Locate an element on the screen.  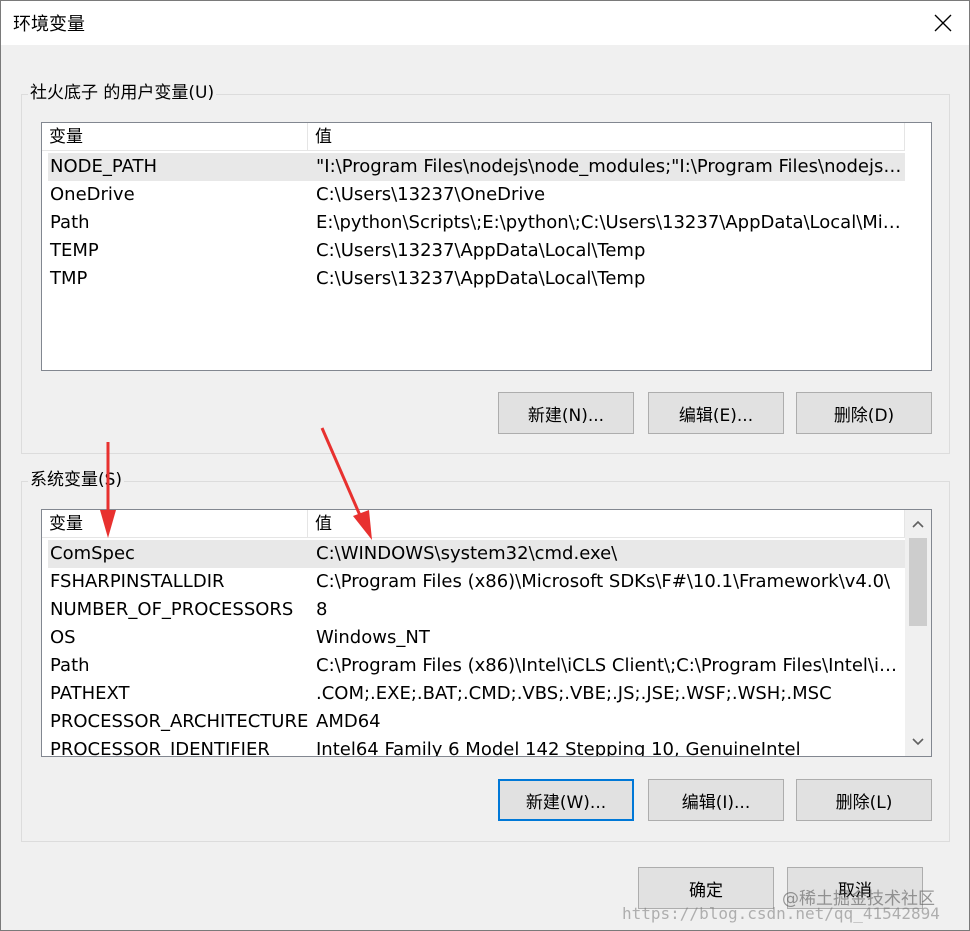
user-variables-label: 社火底子 的用户变量(U) is located at coordinates (122, 93).